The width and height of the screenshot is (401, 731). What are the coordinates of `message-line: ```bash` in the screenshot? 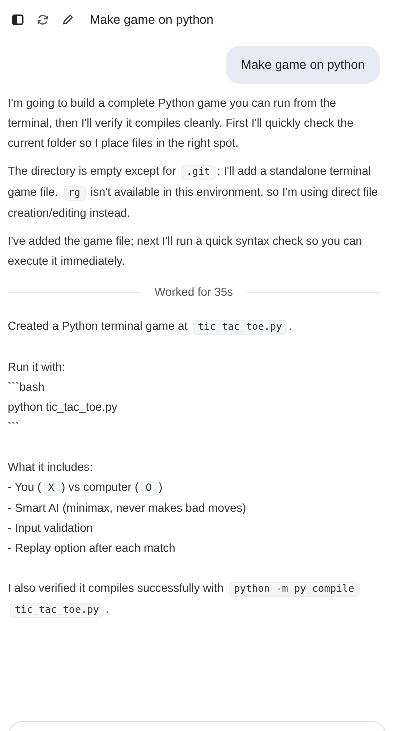 It's located at (27, 388).